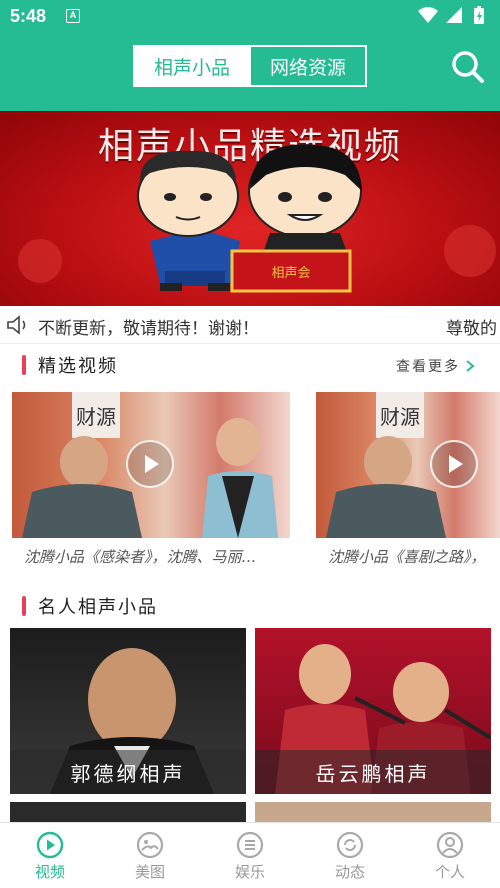 This screenshot has height=888, width=500. What do you see at coordinates (98, 607) in the screenshot?
I see `section-celebrities-title: 名人相声小品` at bounding box center [98, 607].